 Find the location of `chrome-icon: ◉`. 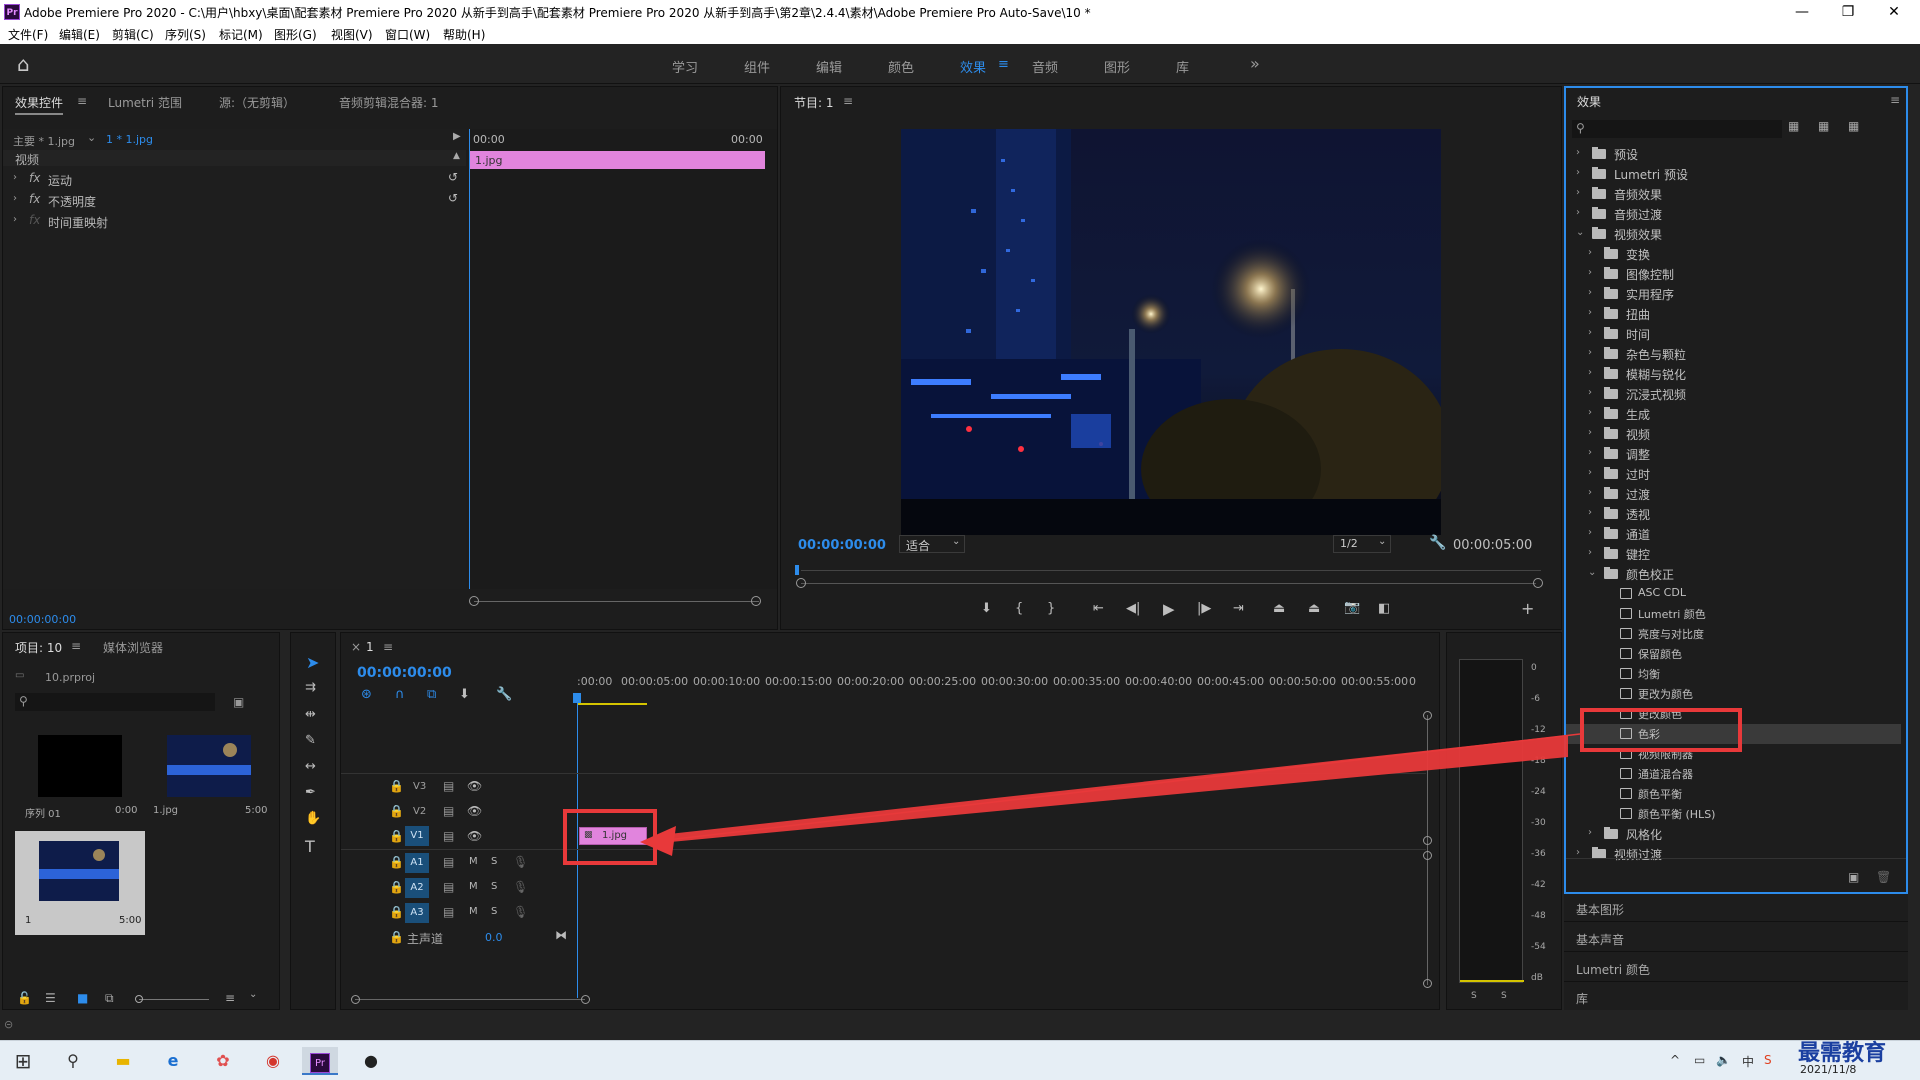

chrome-icon: ◉ is located at coordinates (273, 1061).